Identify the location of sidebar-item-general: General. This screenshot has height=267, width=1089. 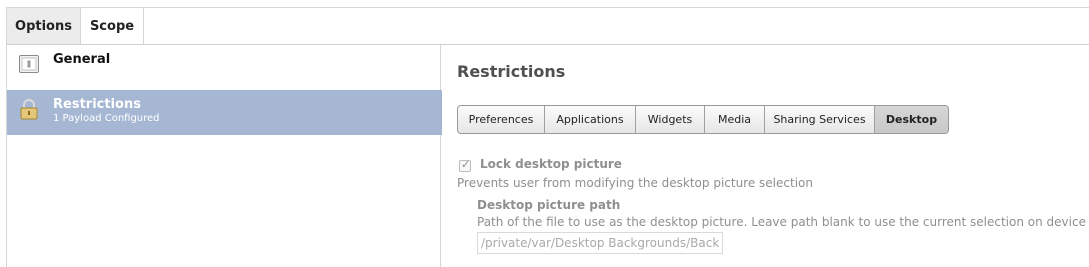
(224, 67).